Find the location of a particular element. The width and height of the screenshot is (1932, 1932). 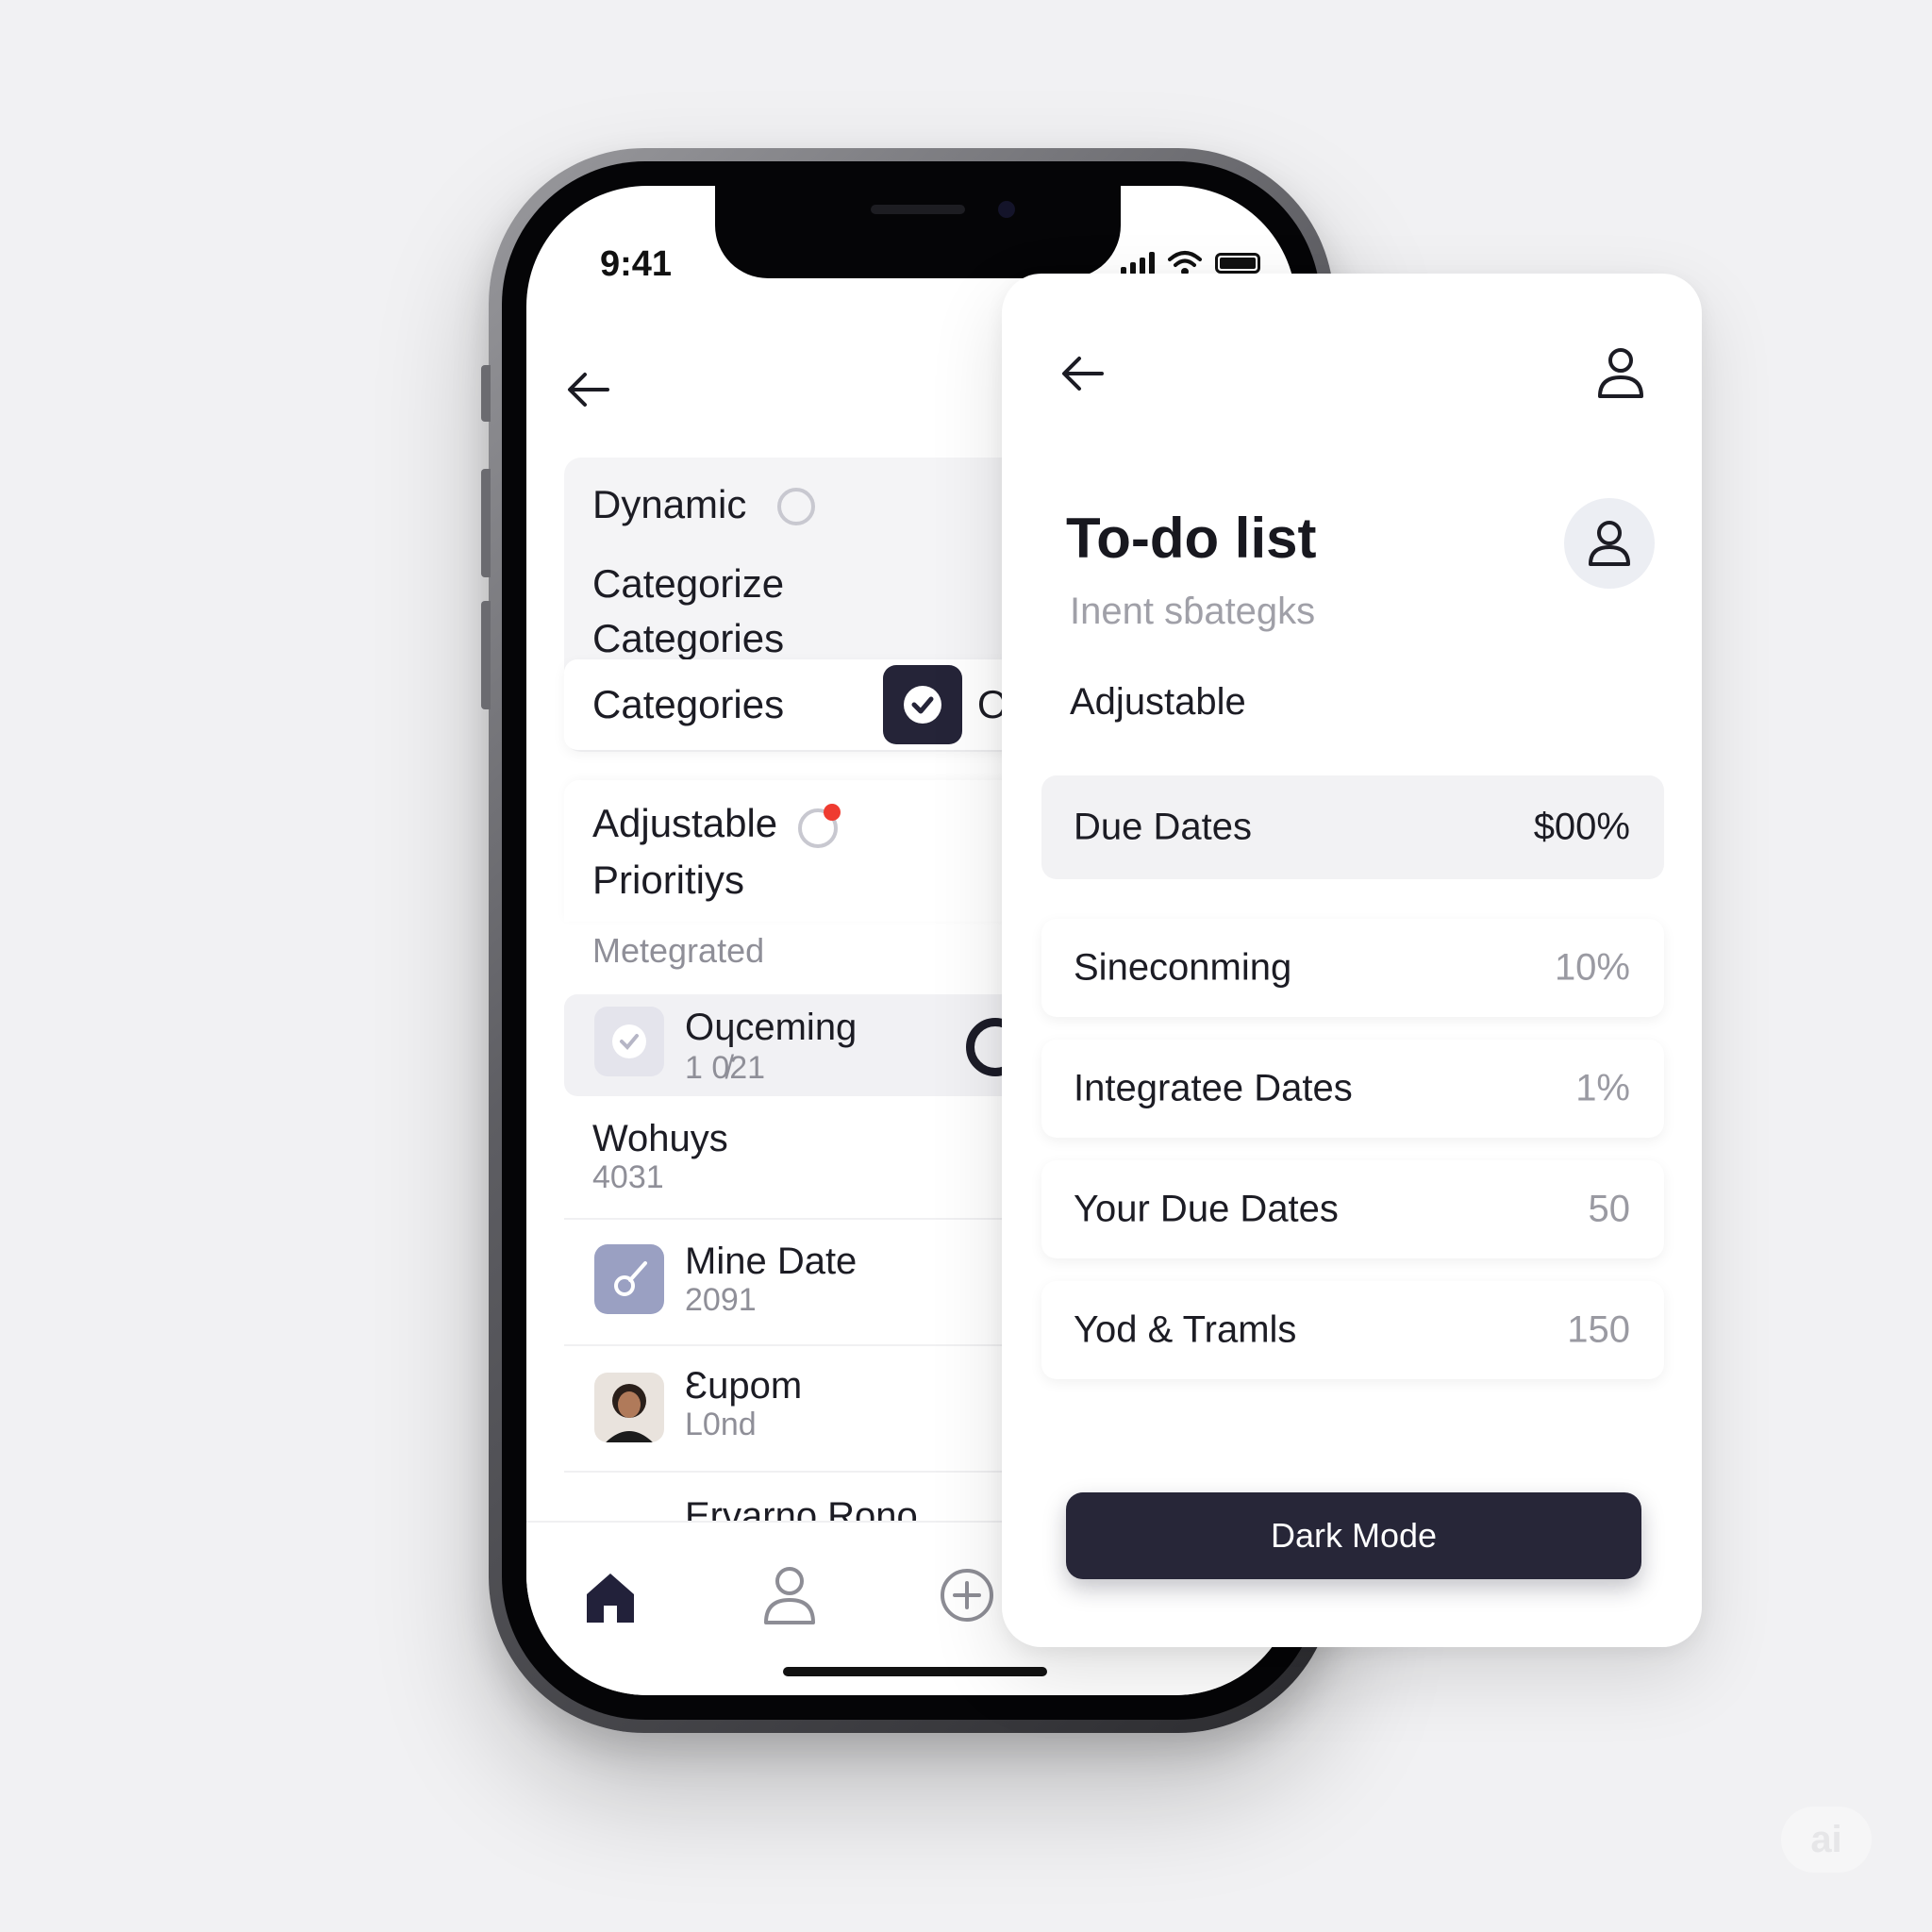

row-label: Sineconming is located at coordinates (1183, 967).